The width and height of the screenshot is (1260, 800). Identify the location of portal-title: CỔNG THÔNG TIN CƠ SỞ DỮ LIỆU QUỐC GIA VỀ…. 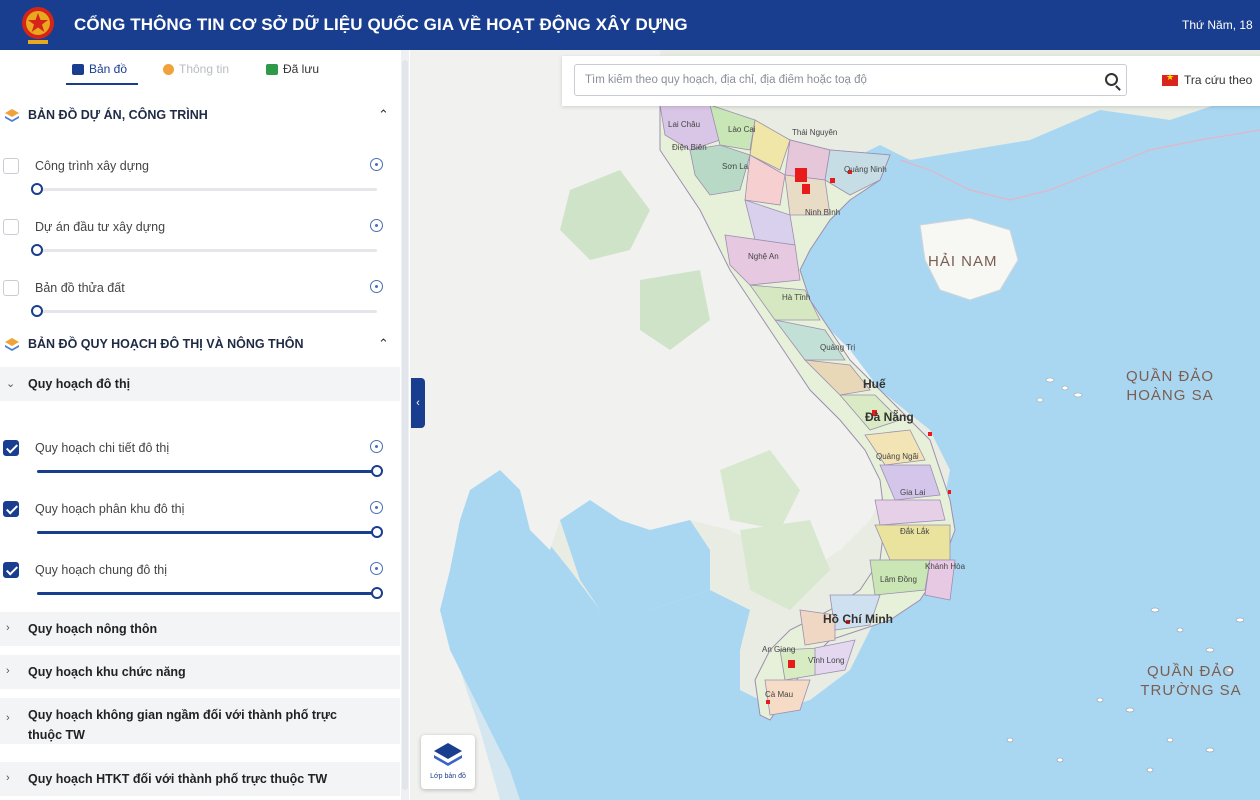
(381, 24).